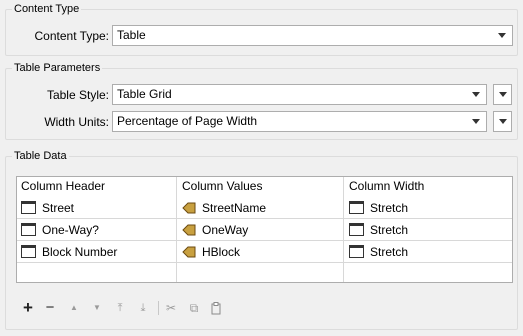 Image resolution: width=523 pixels, height=336 pixels. I want to click on paste-button, so click(216, 308).